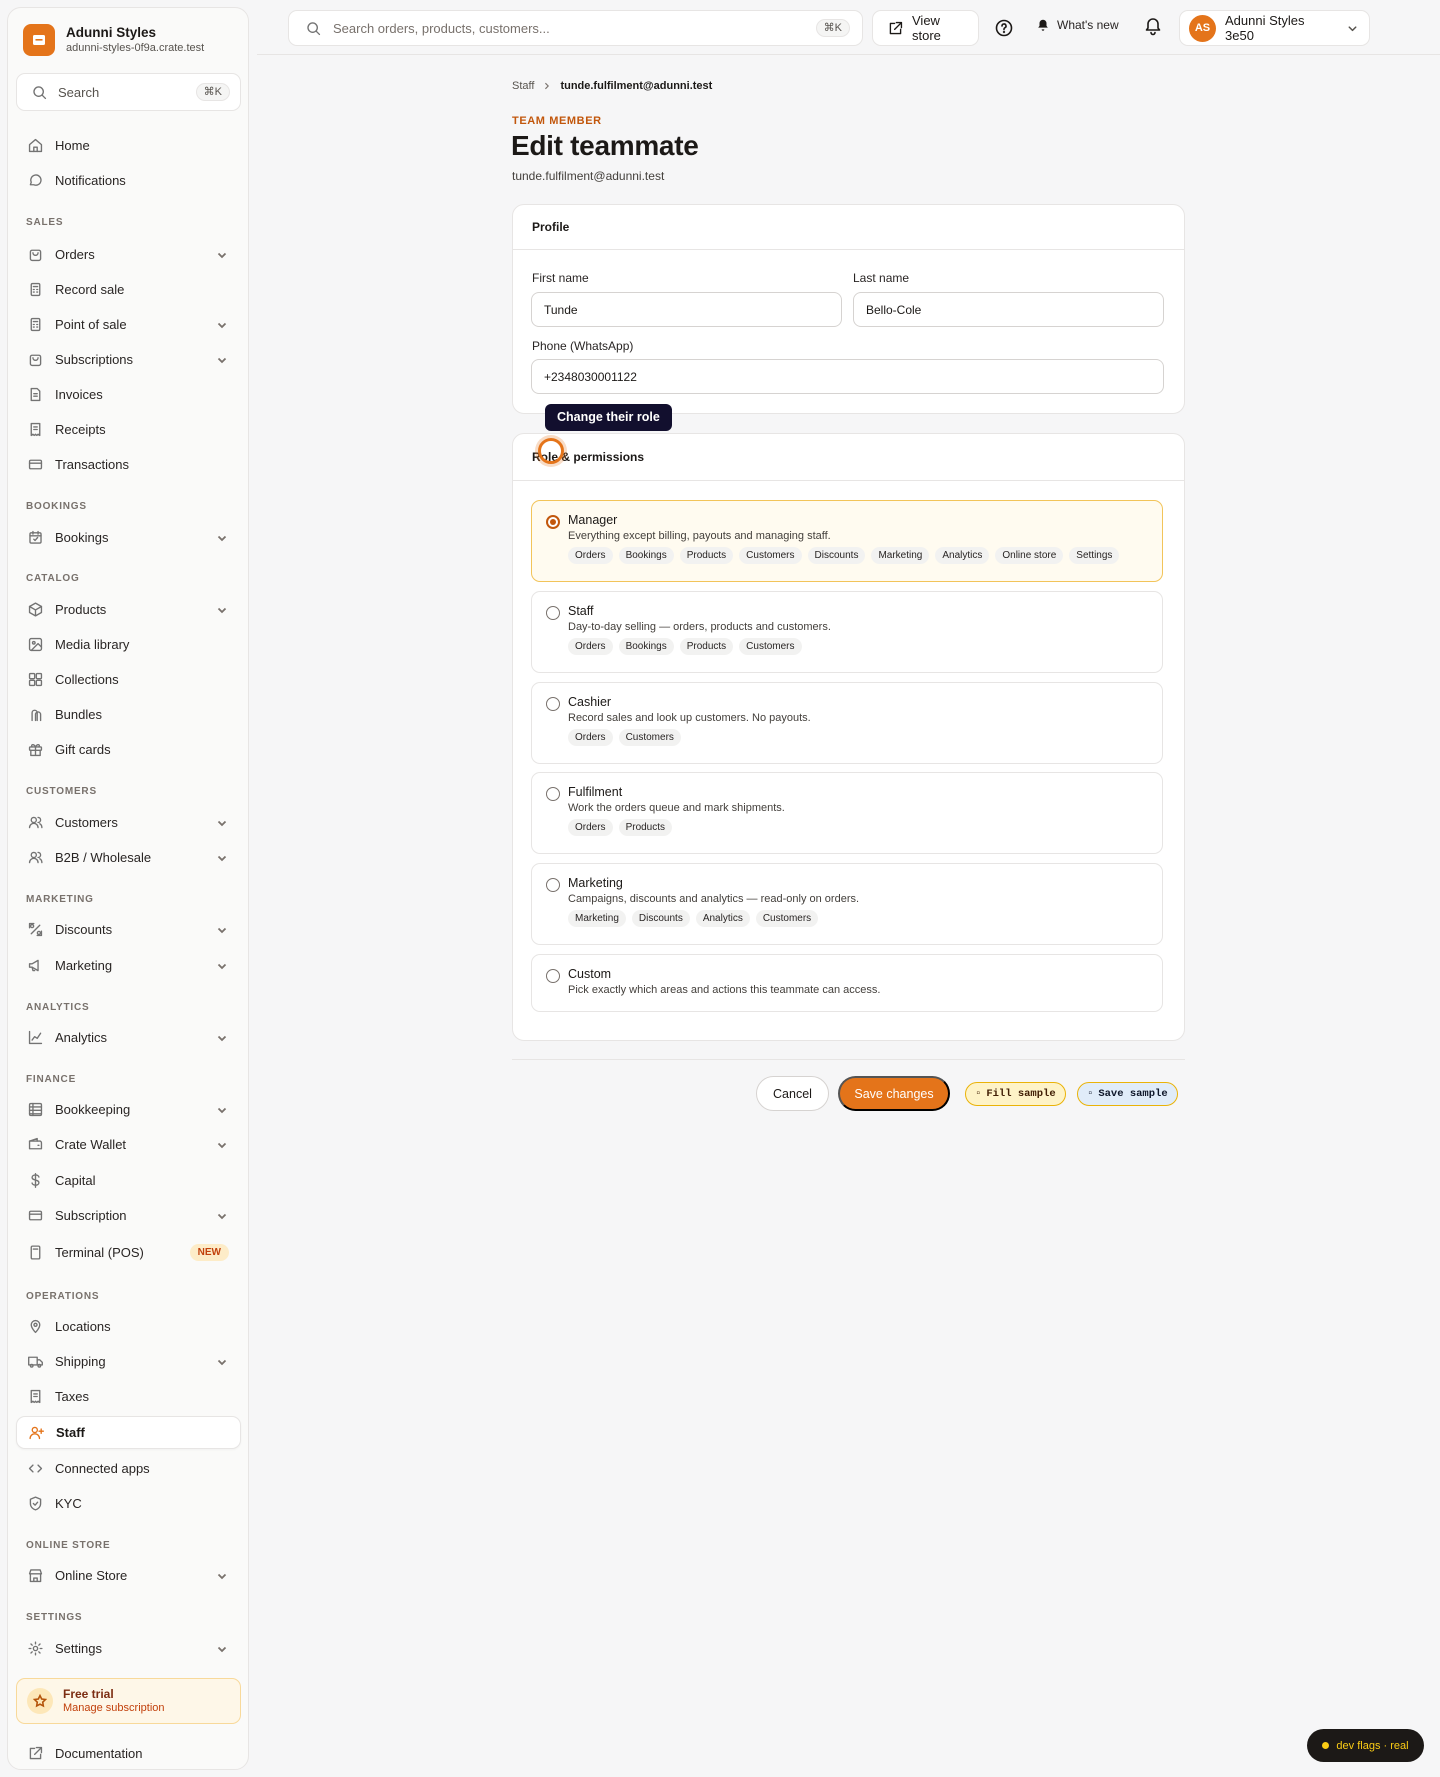  I want to click on manage-subscription-link: Manage subscription, so click(114, 1708).